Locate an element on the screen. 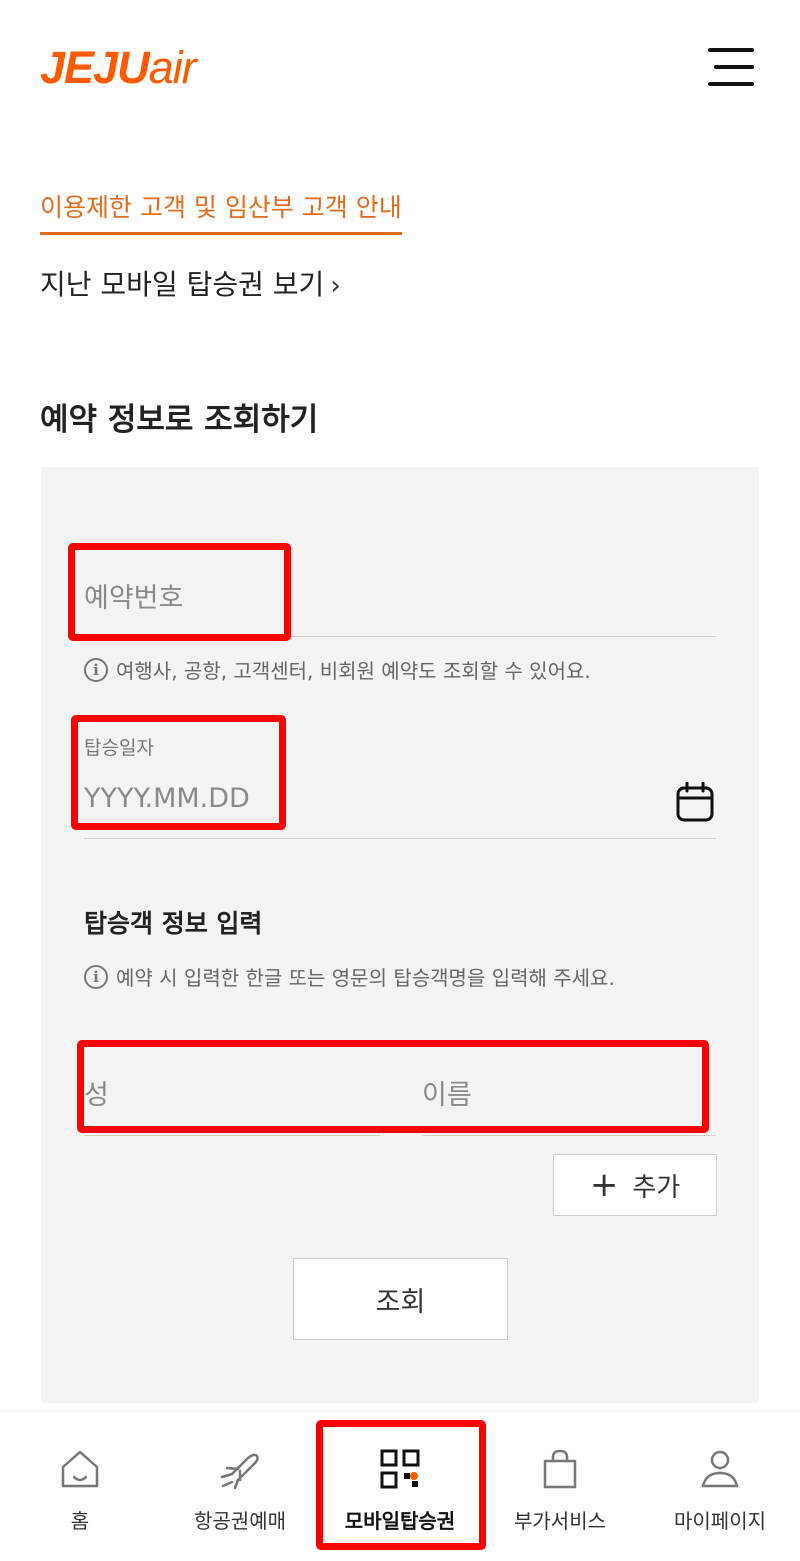 The height and width of the screenshot is (1561, 800). boarding-date-underline is located at coordinates (400, 838).